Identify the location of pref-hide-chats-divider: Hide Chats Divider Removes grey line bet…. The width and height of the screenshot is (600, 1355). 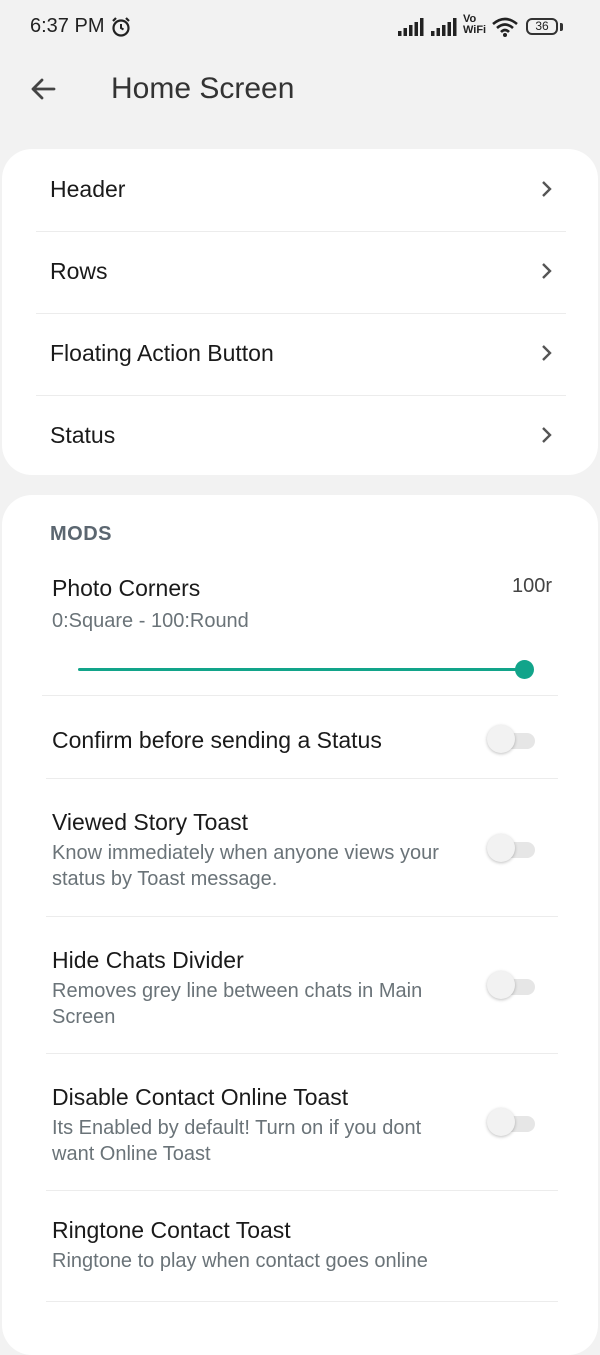
(302, 985).